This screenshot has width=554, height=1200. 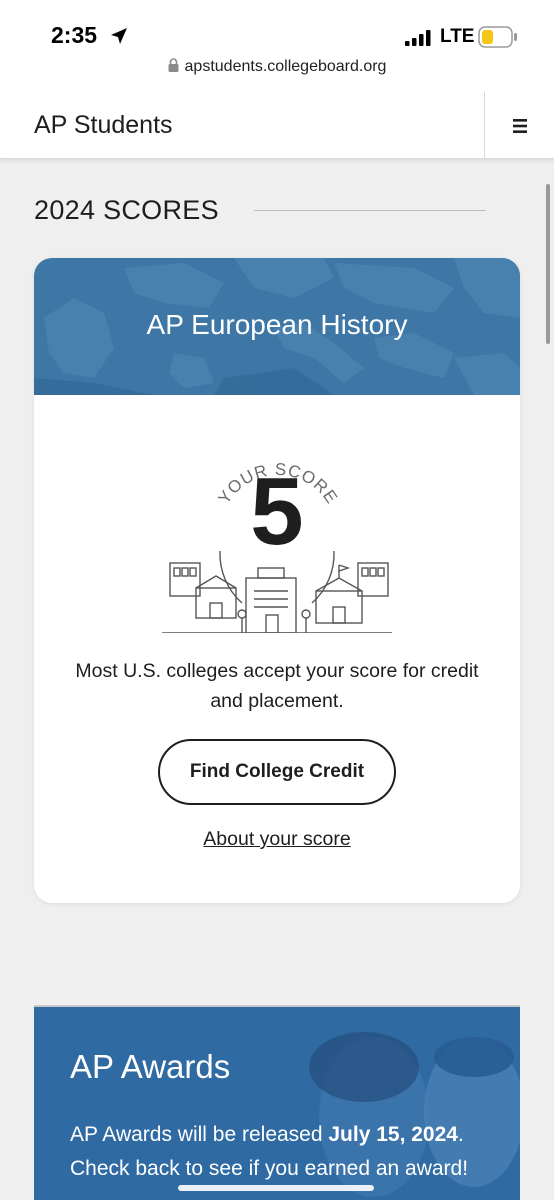 I want to click on section-title: 2024 SCORES, so click(x=126, y=210).